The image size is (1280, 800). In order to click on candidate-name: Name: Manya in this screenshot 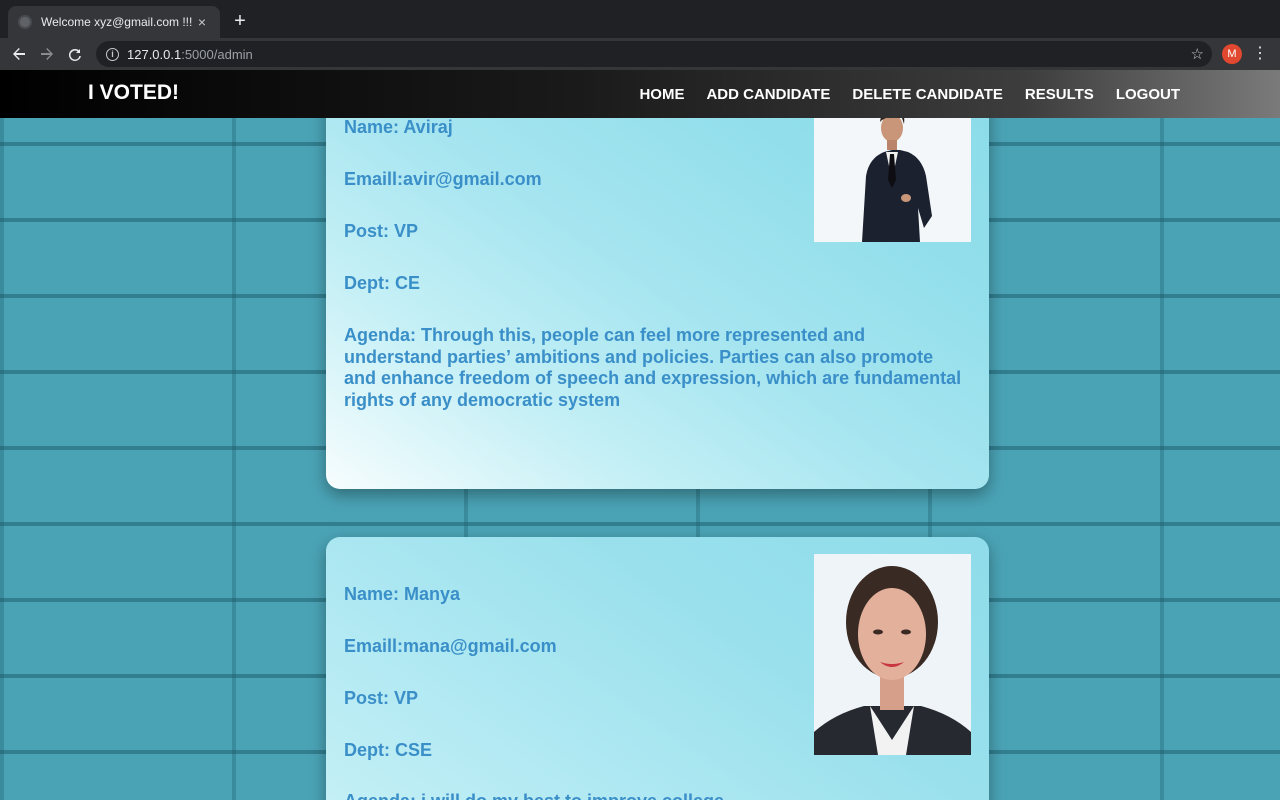, I will do `click(402, 594)`.